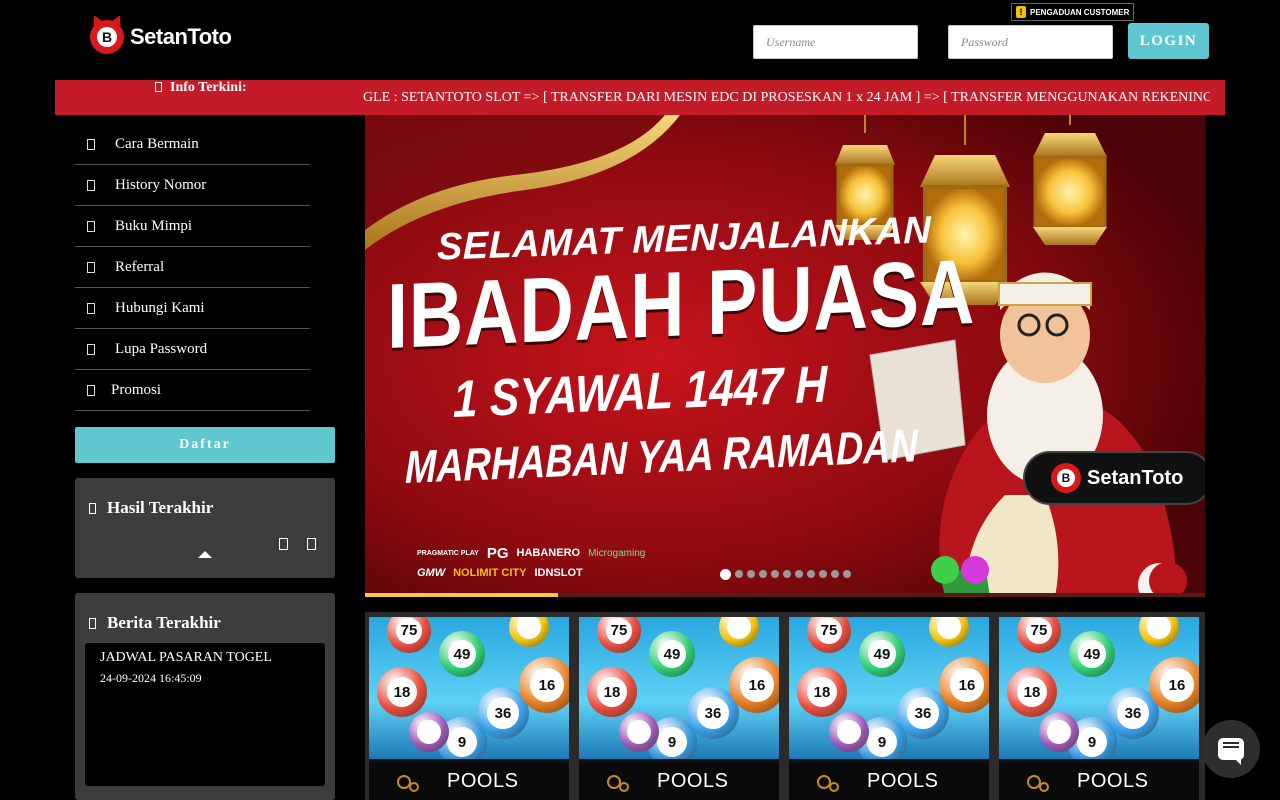 The image size is (1280, 800). Describe the element at coordinates (192, 267) in the screenshot. I see `sidebar-item-referral: Referral` at that location.